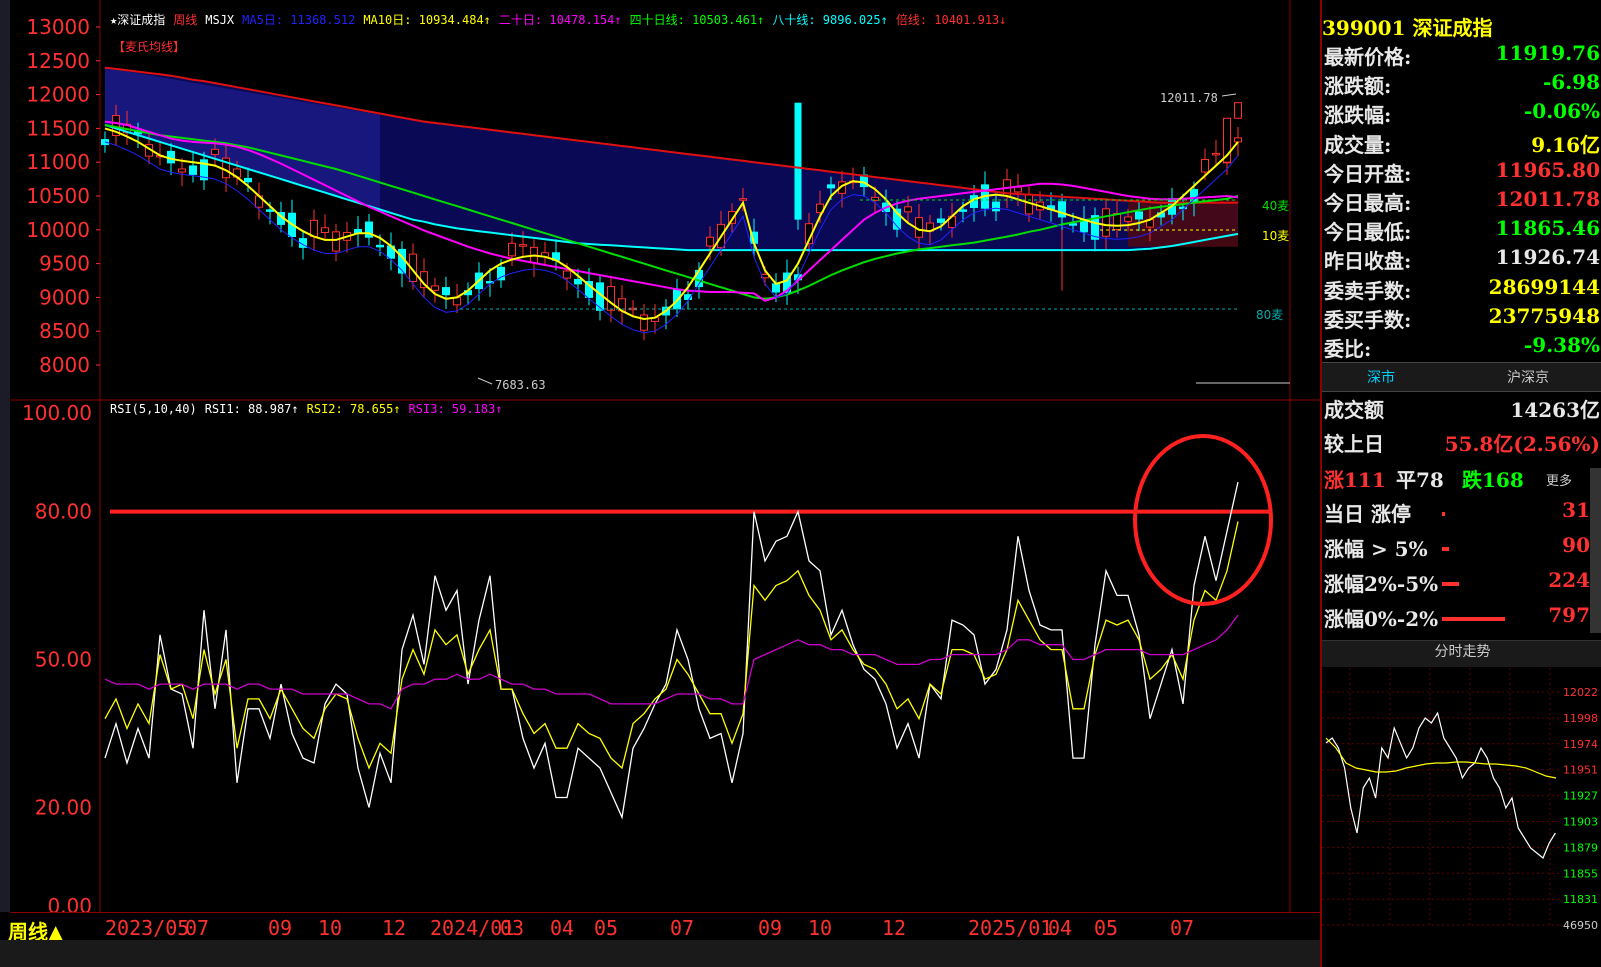 The width and height of the screenshot is (1601, 967). I want to click on price-tick: 9500, so click(64, 264).